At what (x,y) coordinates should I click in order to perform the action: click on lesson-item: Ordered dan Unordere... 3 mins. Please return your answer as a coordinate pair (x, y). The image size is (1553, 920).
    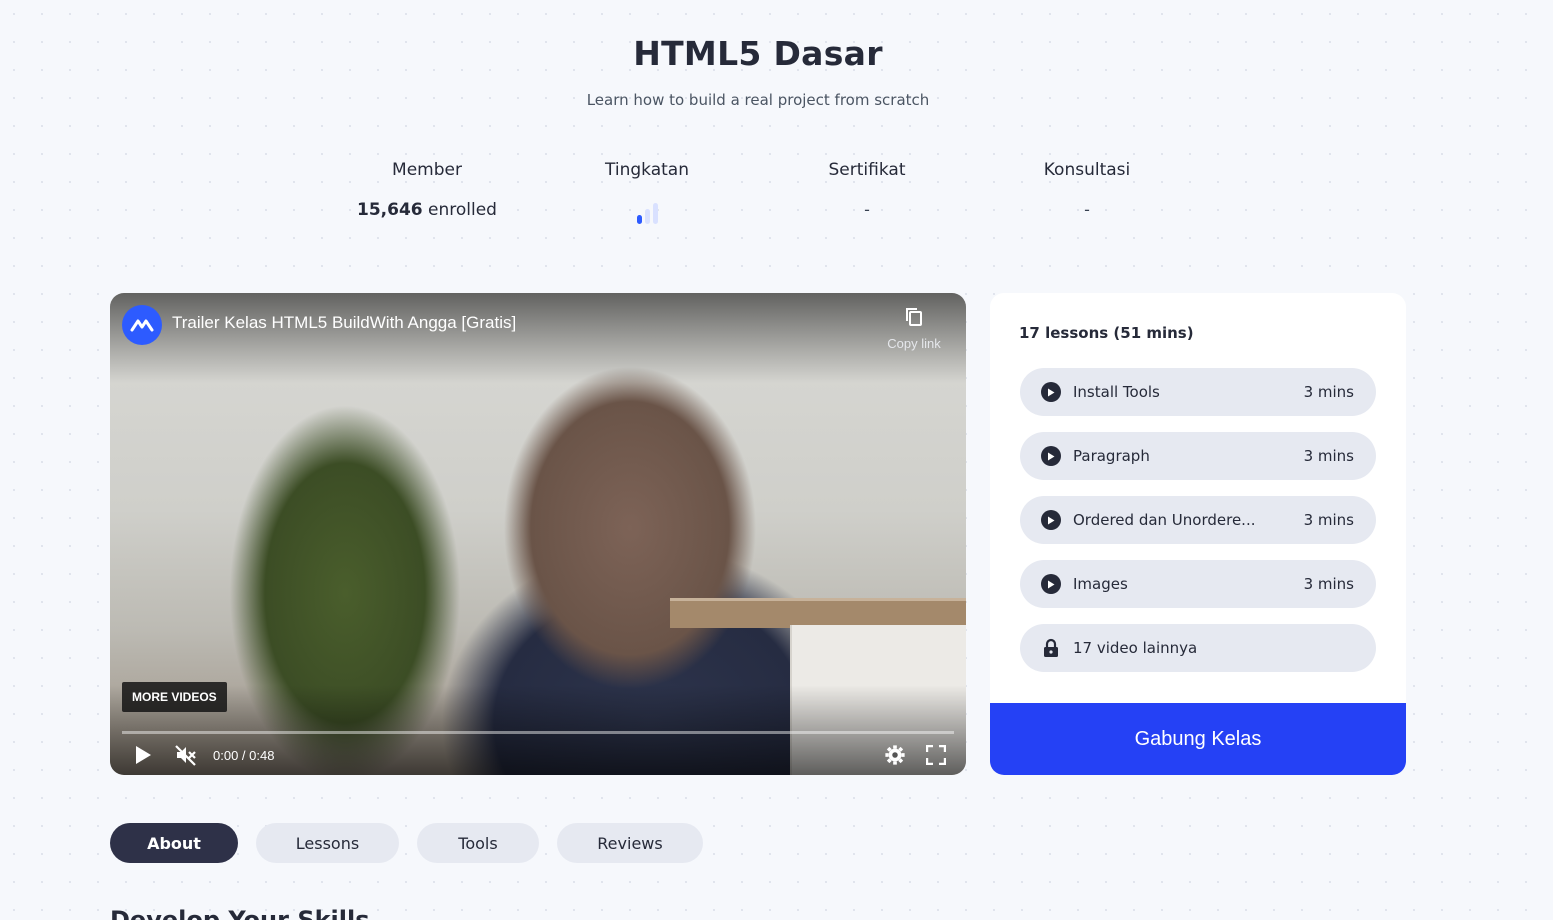
    Looking at the image, I should click on (1198, 520).